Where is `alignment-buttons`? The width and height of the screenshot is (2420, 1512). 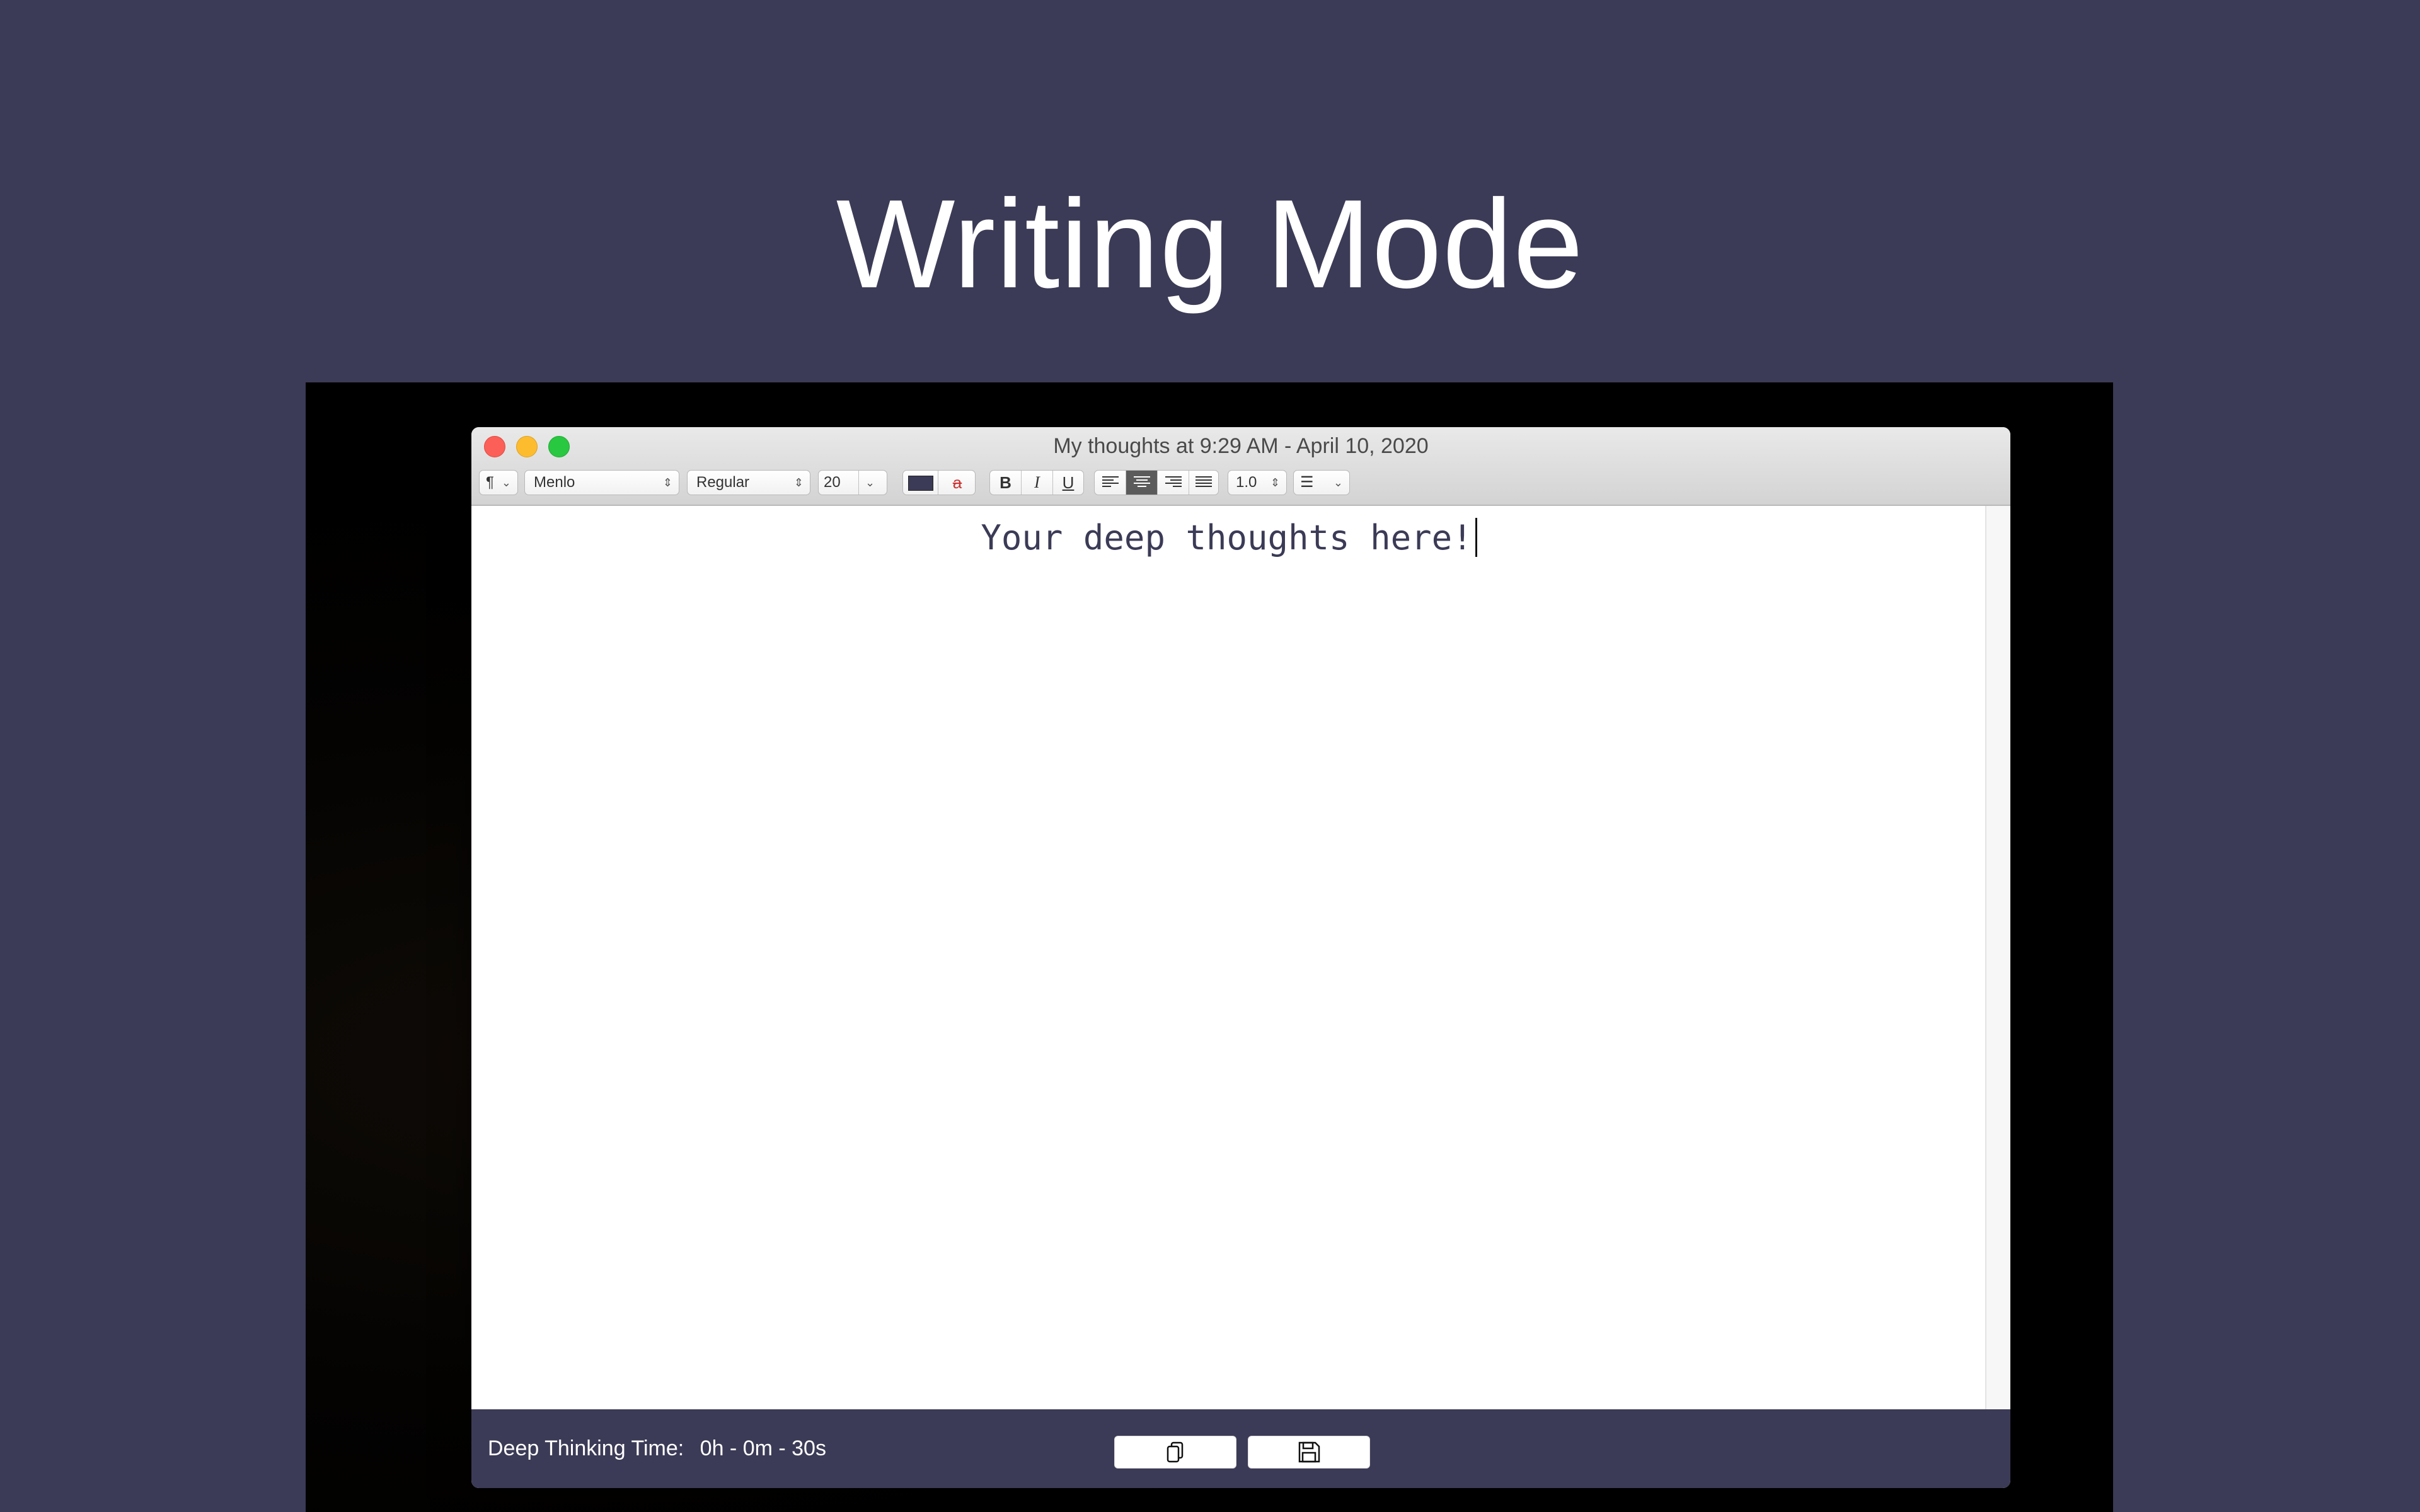
alignment-buttons is located at coordinates (1156, 482).